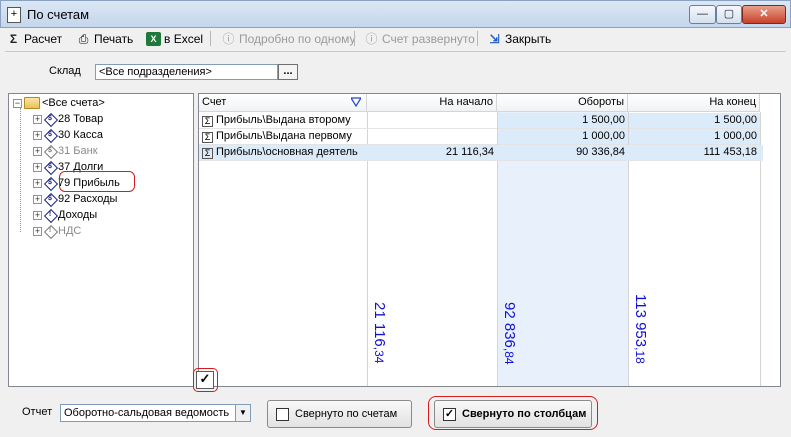 The width and height of the screenshot is (791, 437). What do you see at coordinates (395, 14) in the screenshot?
I see `title-bar: + По счетам — ▢ ✕` at bounding box center [395, 14].